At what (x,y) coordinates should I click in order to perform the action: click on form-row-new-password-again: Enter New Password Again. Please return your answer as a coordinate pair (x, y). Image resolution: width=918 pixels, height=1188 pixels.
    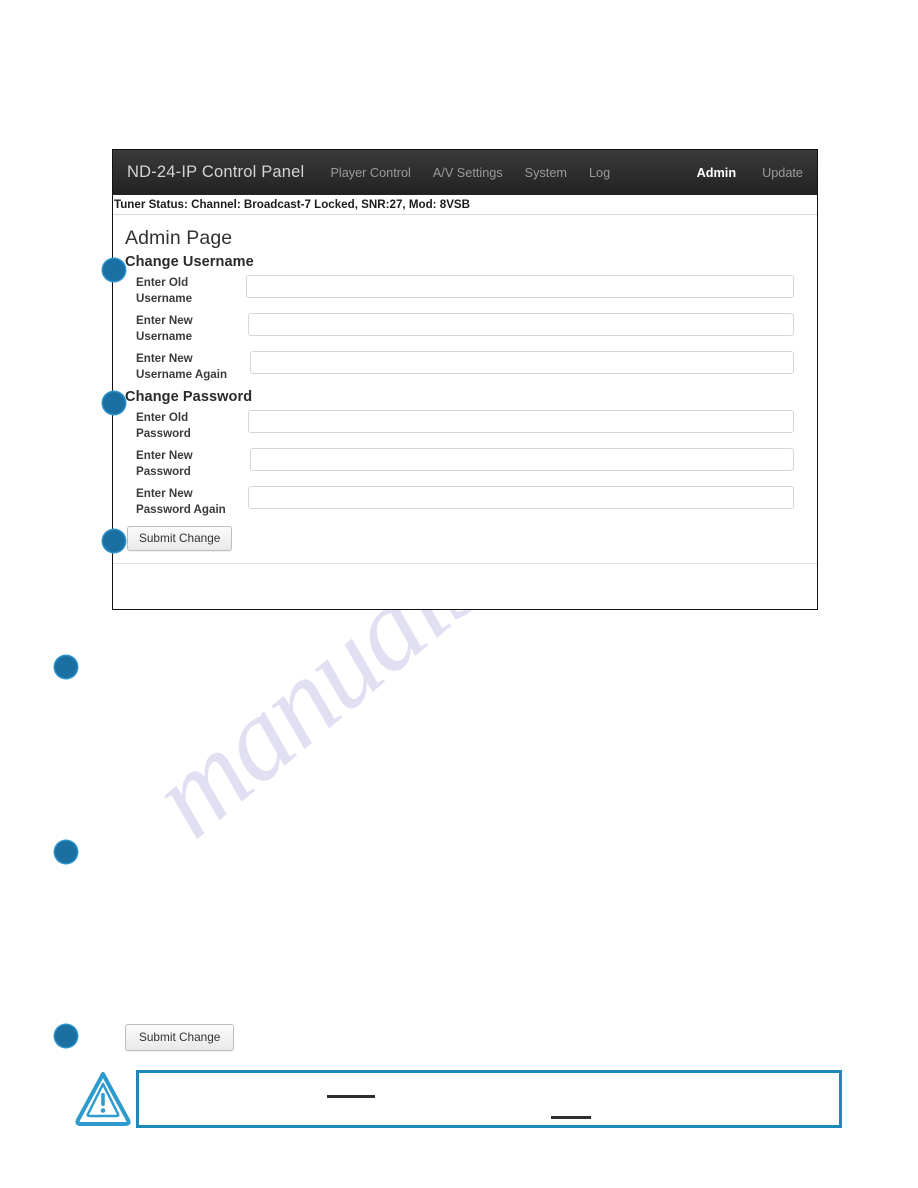
    Looking at the image, I should click on (465, 501).